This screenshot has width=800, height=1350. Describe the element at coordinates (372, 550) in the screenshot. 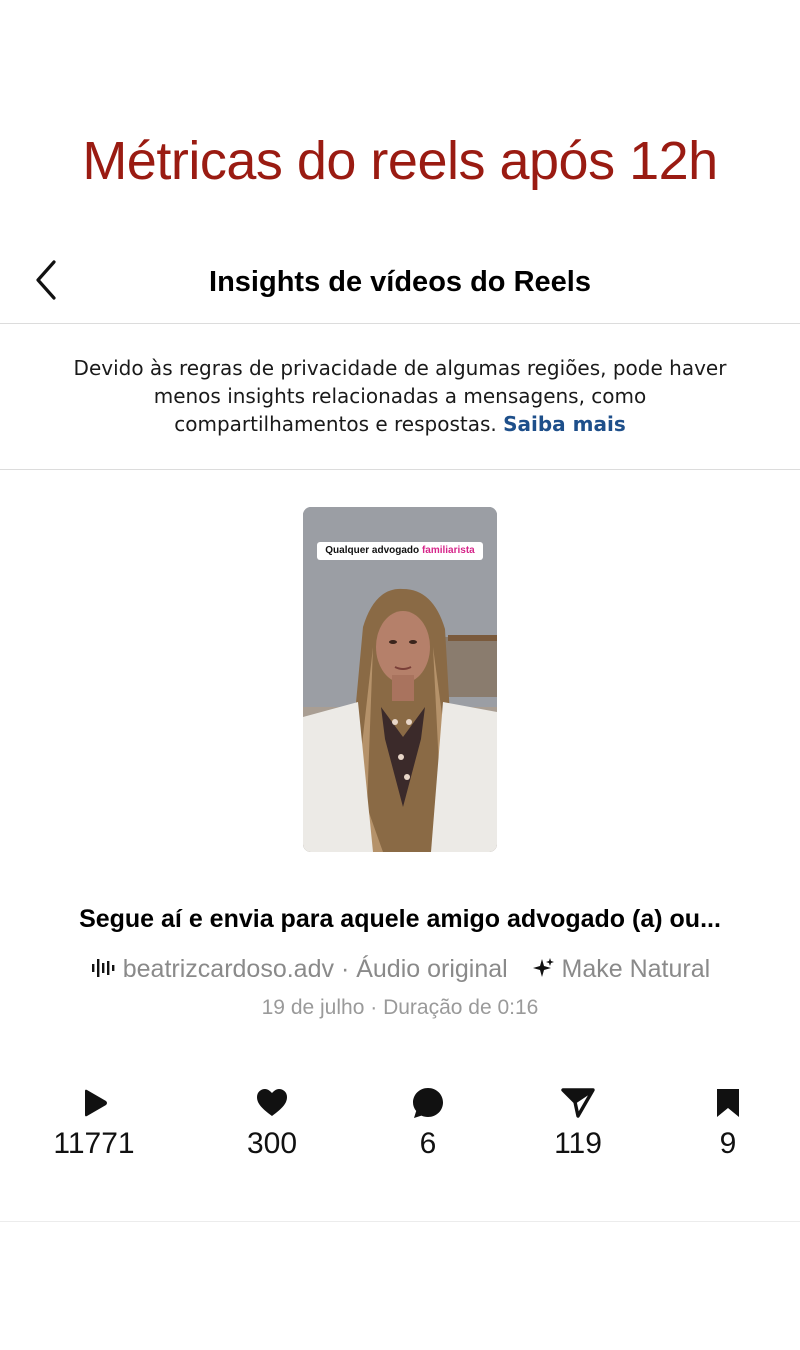

I see `thumbnail-caption-text: Qualquer advogado` at that location.